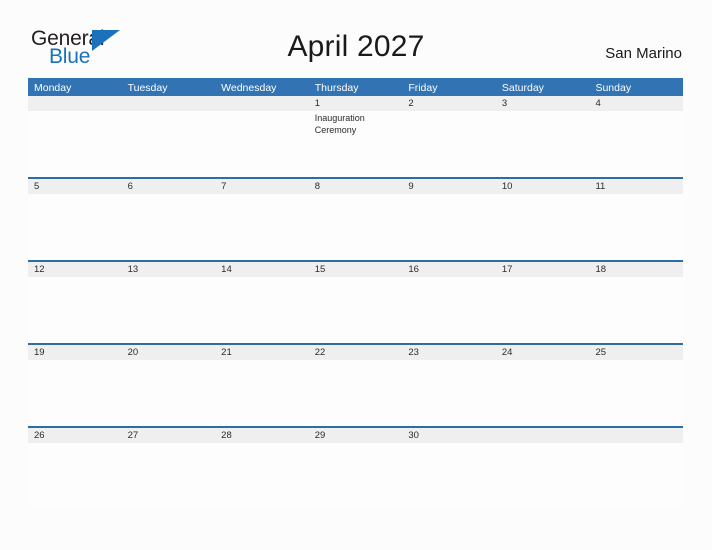 The height and width of the screenshot is (550, 712). I want to click on calendar-week-row: 1 Inauguration Ceremony 2 3 4, so click(356, 136).